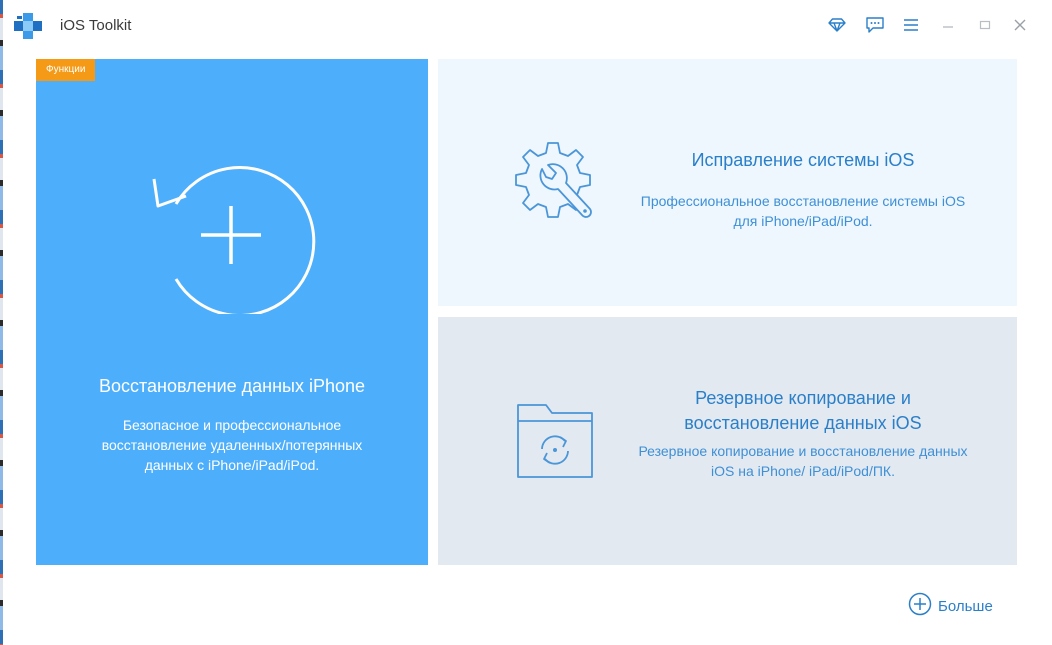  What do you see at coordinates (232, 386) in the screenshot?
I see `card-title: Восстановление данных iPhone` at bounding box center [232, 386].